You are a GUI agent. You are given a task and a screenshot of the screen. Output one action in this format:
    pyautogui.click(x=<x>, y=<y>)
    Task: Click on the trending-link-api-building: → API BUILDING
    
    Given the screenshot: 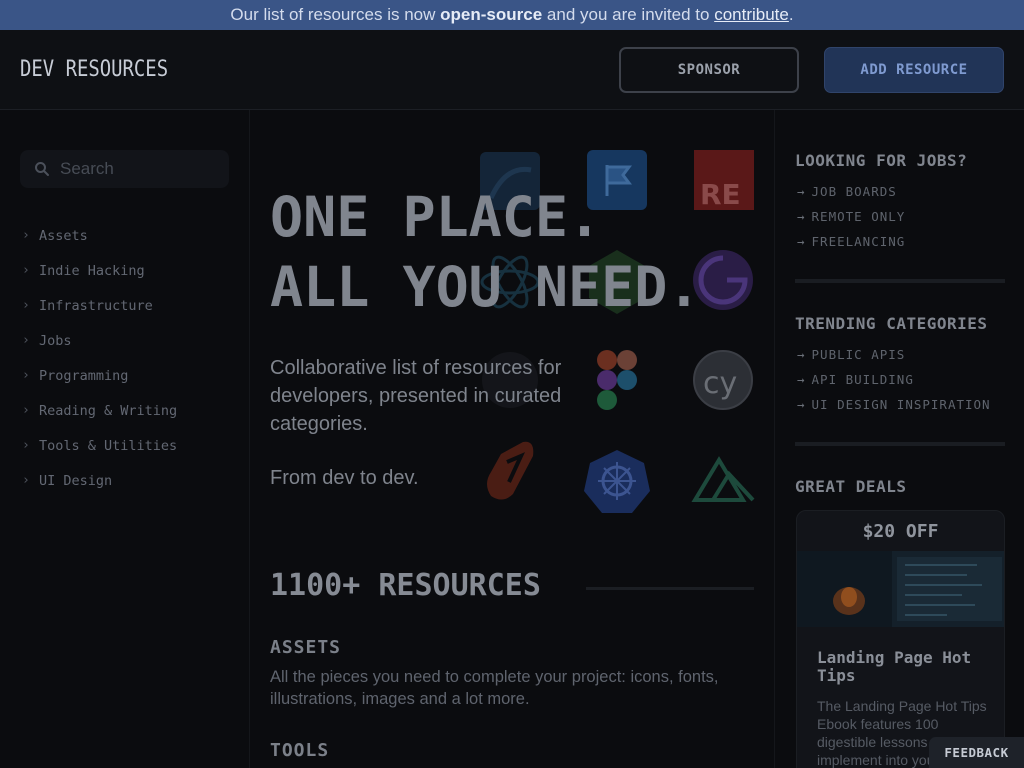 What is the action you would take?
    pyautogui.click(x=894, y=379)
    